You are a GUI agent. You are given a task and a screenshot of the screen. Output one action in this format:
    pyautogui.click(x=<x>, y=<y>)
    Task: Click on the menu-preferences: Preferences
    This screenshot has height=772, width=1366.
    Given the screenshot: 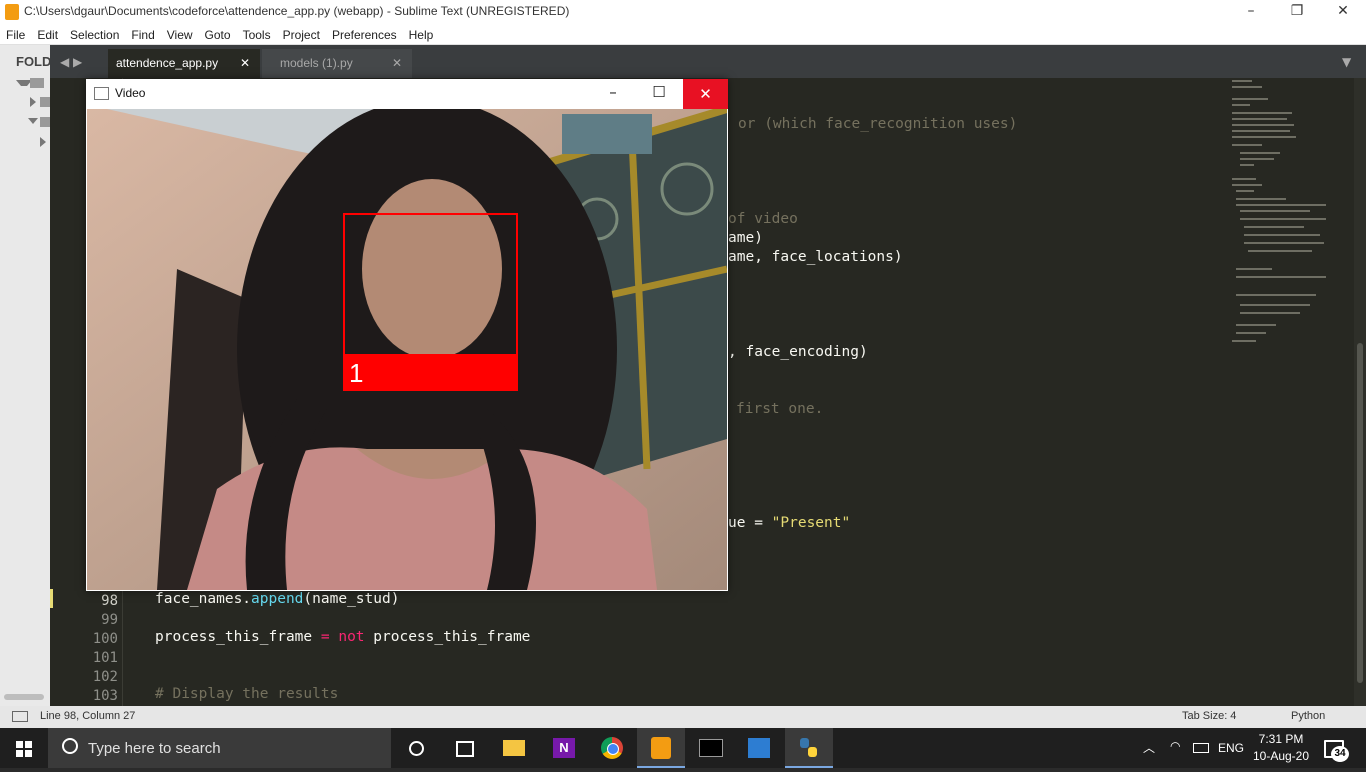 What is the action you would take?
    pyautogui.click(x=364, y=35)
    